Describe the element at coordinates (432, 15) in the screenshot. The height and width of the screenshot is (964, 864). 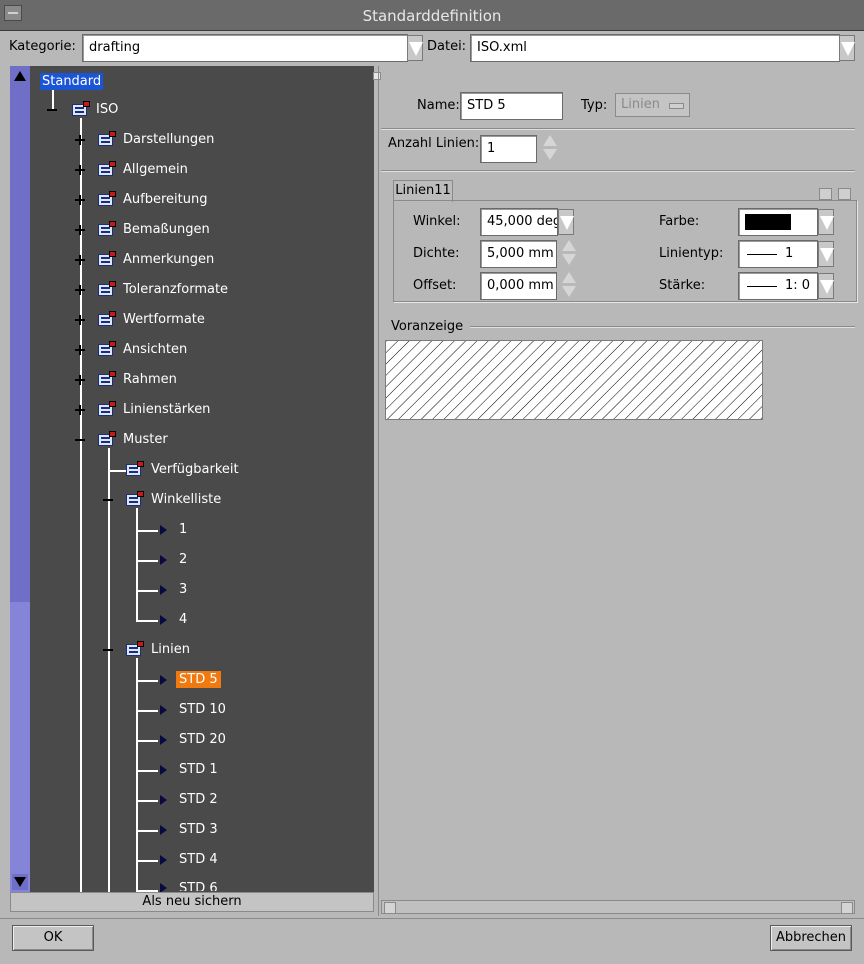
I see `title-bar: Standarddefinition` at that location.